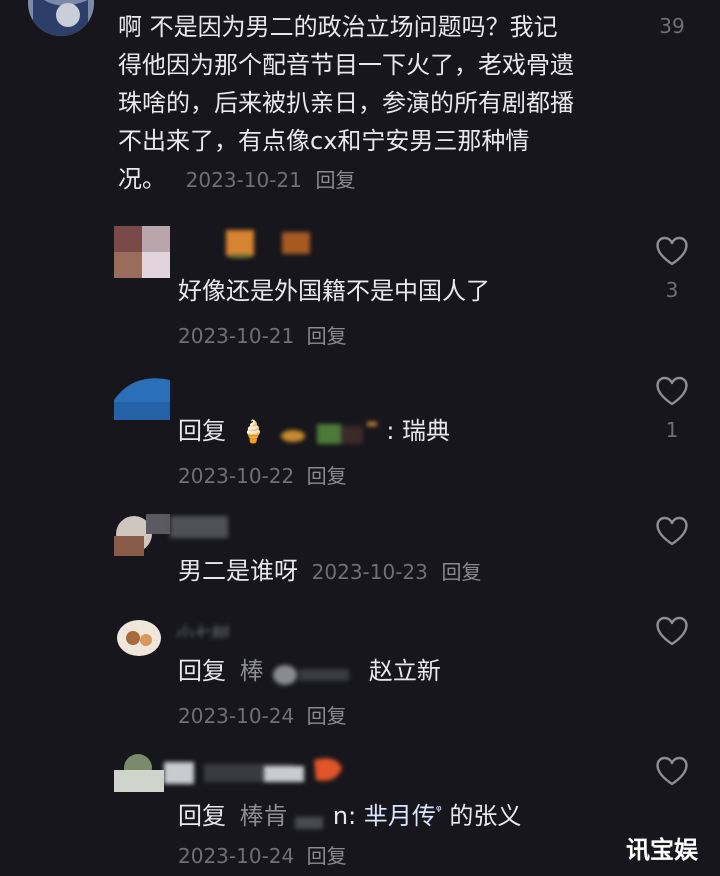 The height and width of the screenshot is (876, 720). Describe the element at coordinates (344, 816) in the screenshot. I see `mention-tail: n:` at that location.